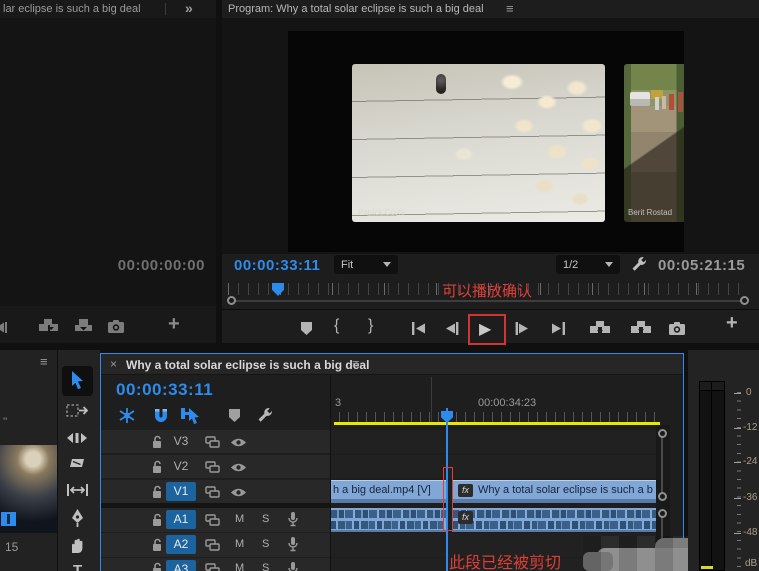 The image size is (759, 571). I want to click on step-forward-icon, so click(522, 328).